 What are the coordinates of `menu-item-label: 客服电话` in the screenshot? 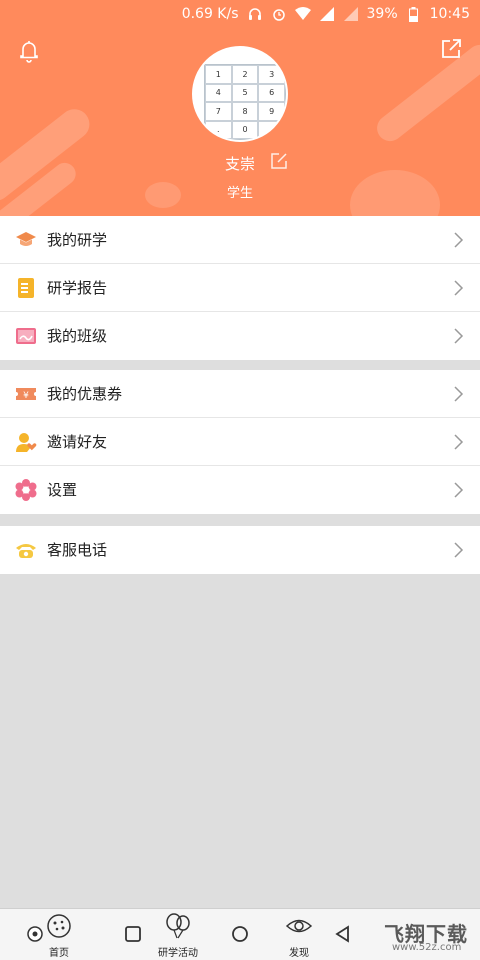 It's located at (77, 550).